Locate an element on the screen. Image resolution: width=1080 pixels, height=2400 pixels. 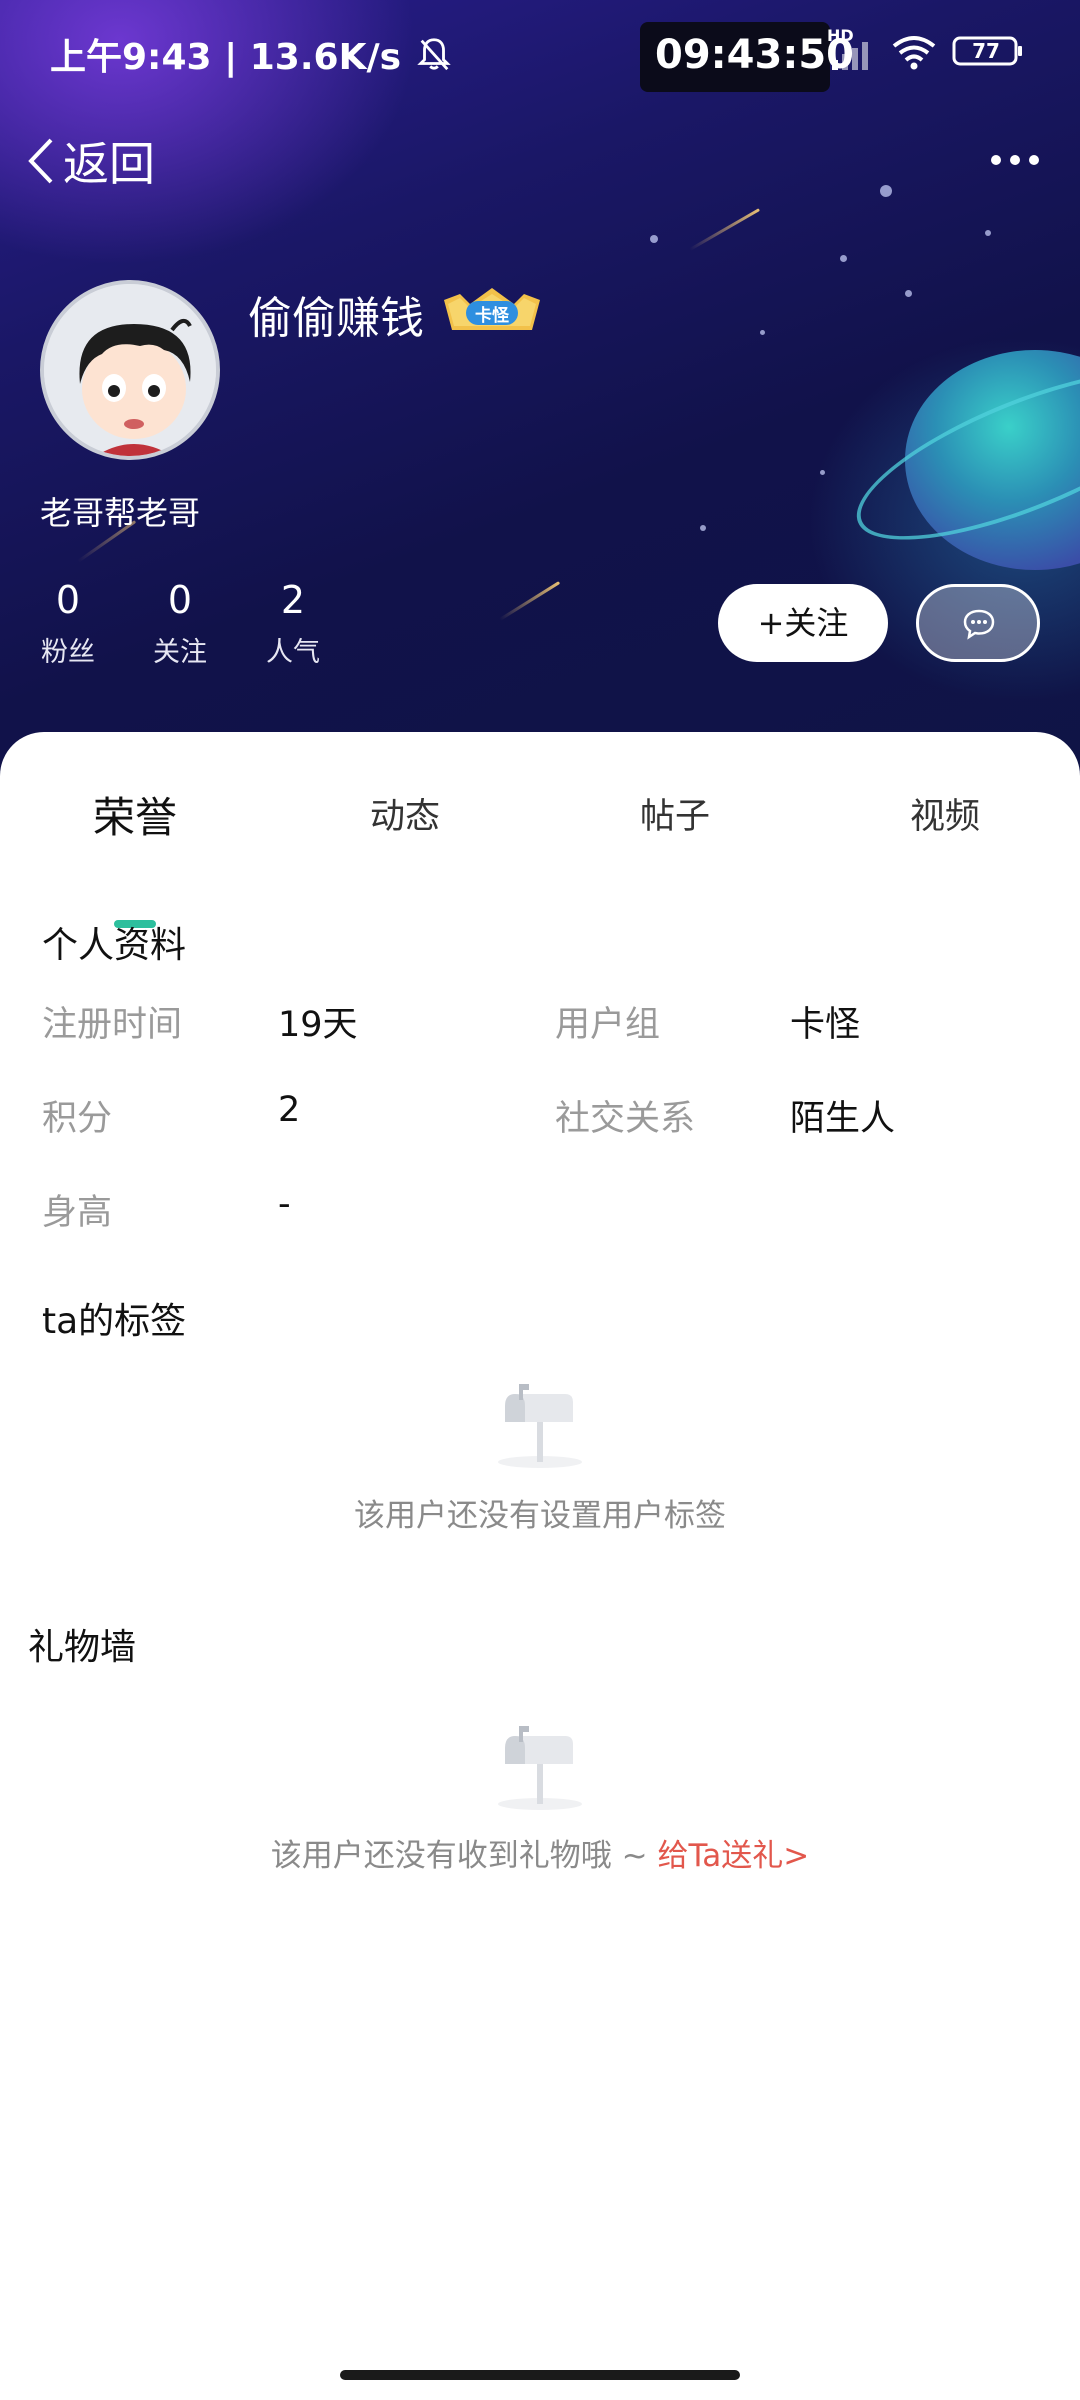
bell-mute-icon is located at coordinates (434, 54).